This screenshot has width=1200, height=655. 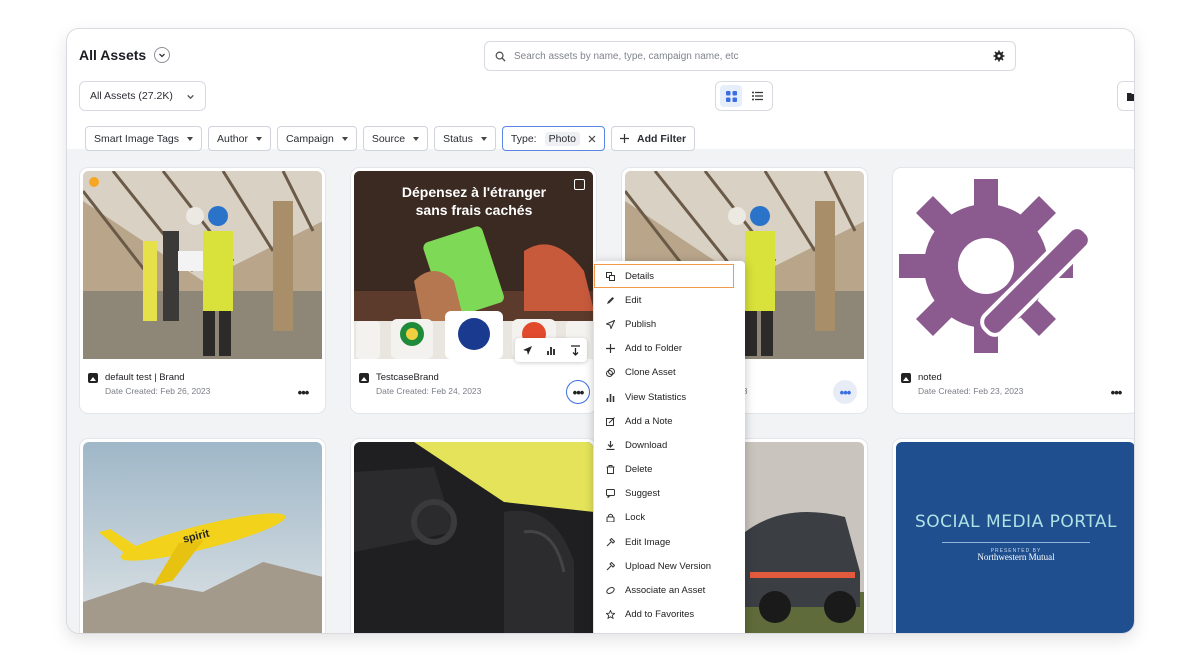 What do you see at coordinates (660, 615) in the screenshot?
I see `menu-item-label: Add to Favorites` at bounding box center [660, 615].